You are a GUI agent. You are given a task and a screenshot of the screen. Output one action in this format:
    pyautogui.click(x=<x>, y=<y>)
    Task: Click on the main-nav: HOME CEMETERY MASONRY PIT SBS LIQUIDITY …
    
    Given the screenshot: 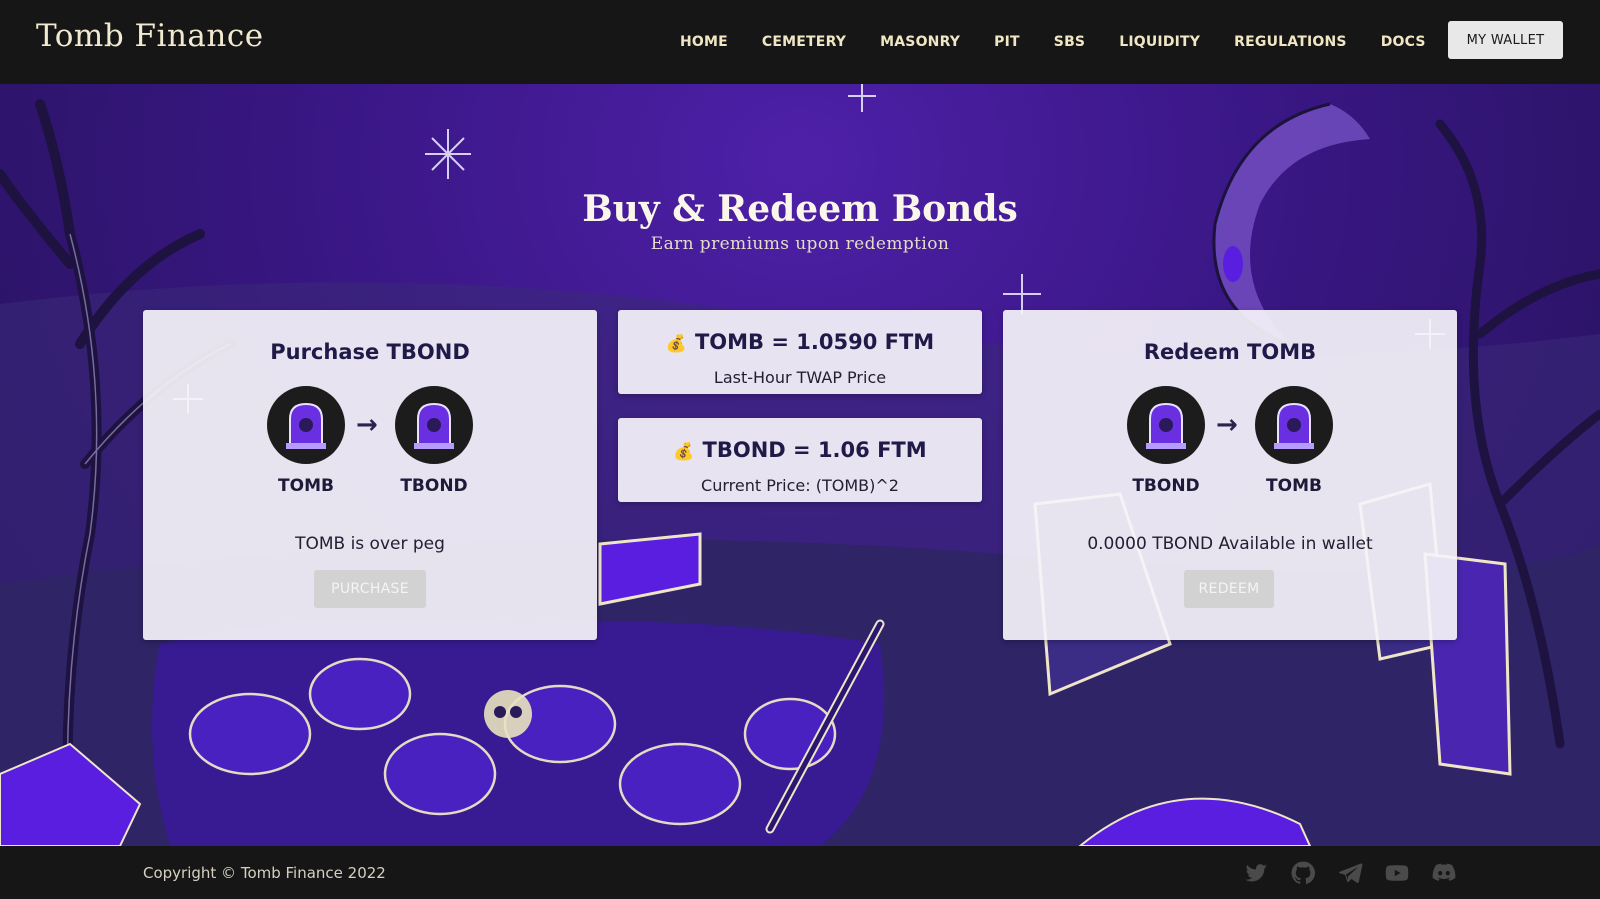 What is the action you would take?
    pyautogui.click(x=1070, y=42)
    